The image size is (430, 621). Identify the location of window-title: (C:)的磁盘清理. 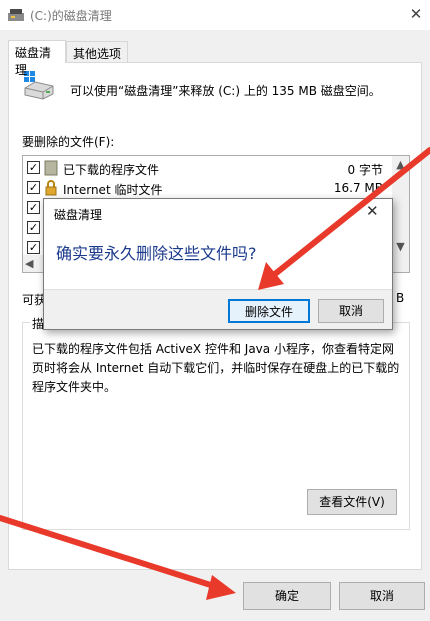
(71, 16).